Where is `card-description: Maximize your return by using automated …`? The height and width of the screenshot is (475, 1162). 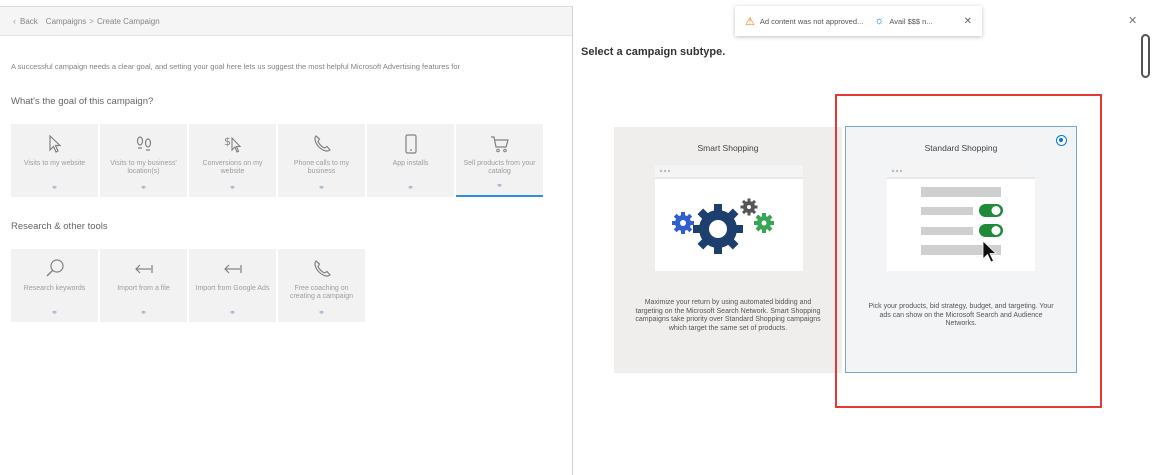 card-description: Maximize your return by using automated … is located at coordinates (728, 315).